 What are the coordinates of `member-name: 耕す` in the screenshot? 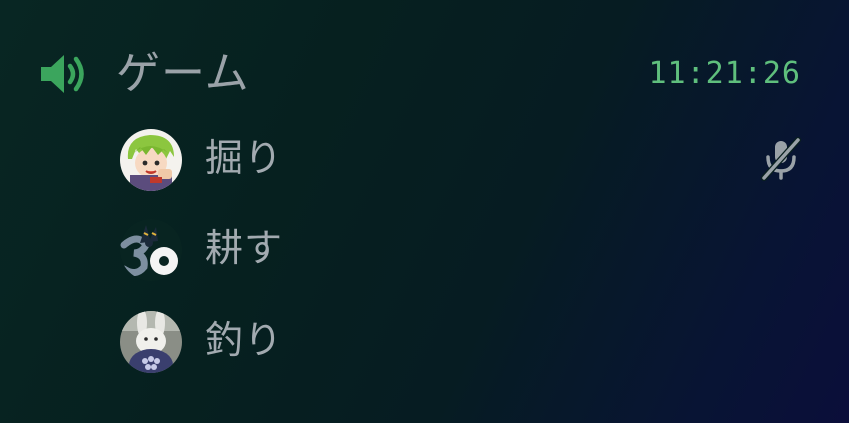 It's located at (244, 248).